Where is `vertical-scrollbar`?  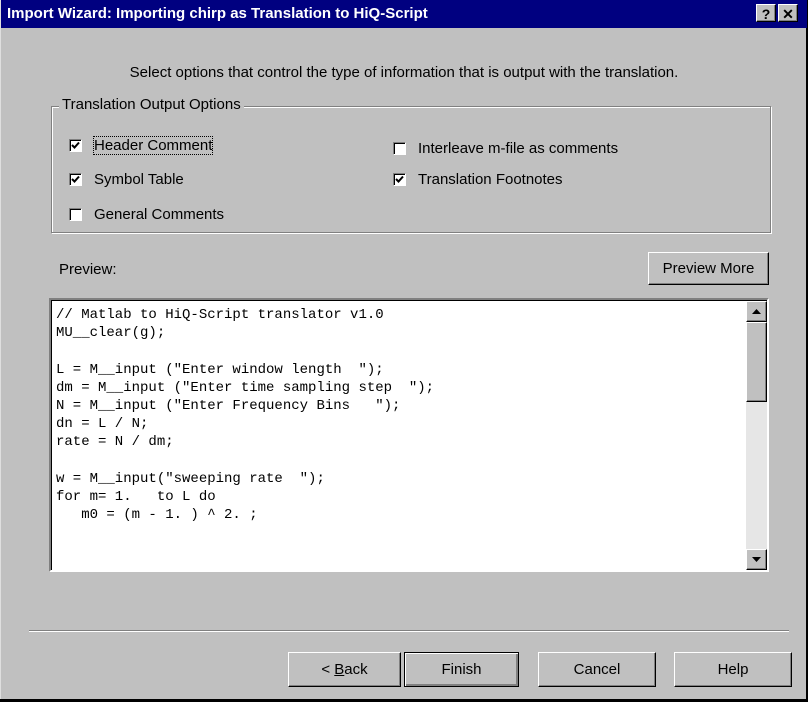 vertical-scrollbar is located at coordinates (756, 435).